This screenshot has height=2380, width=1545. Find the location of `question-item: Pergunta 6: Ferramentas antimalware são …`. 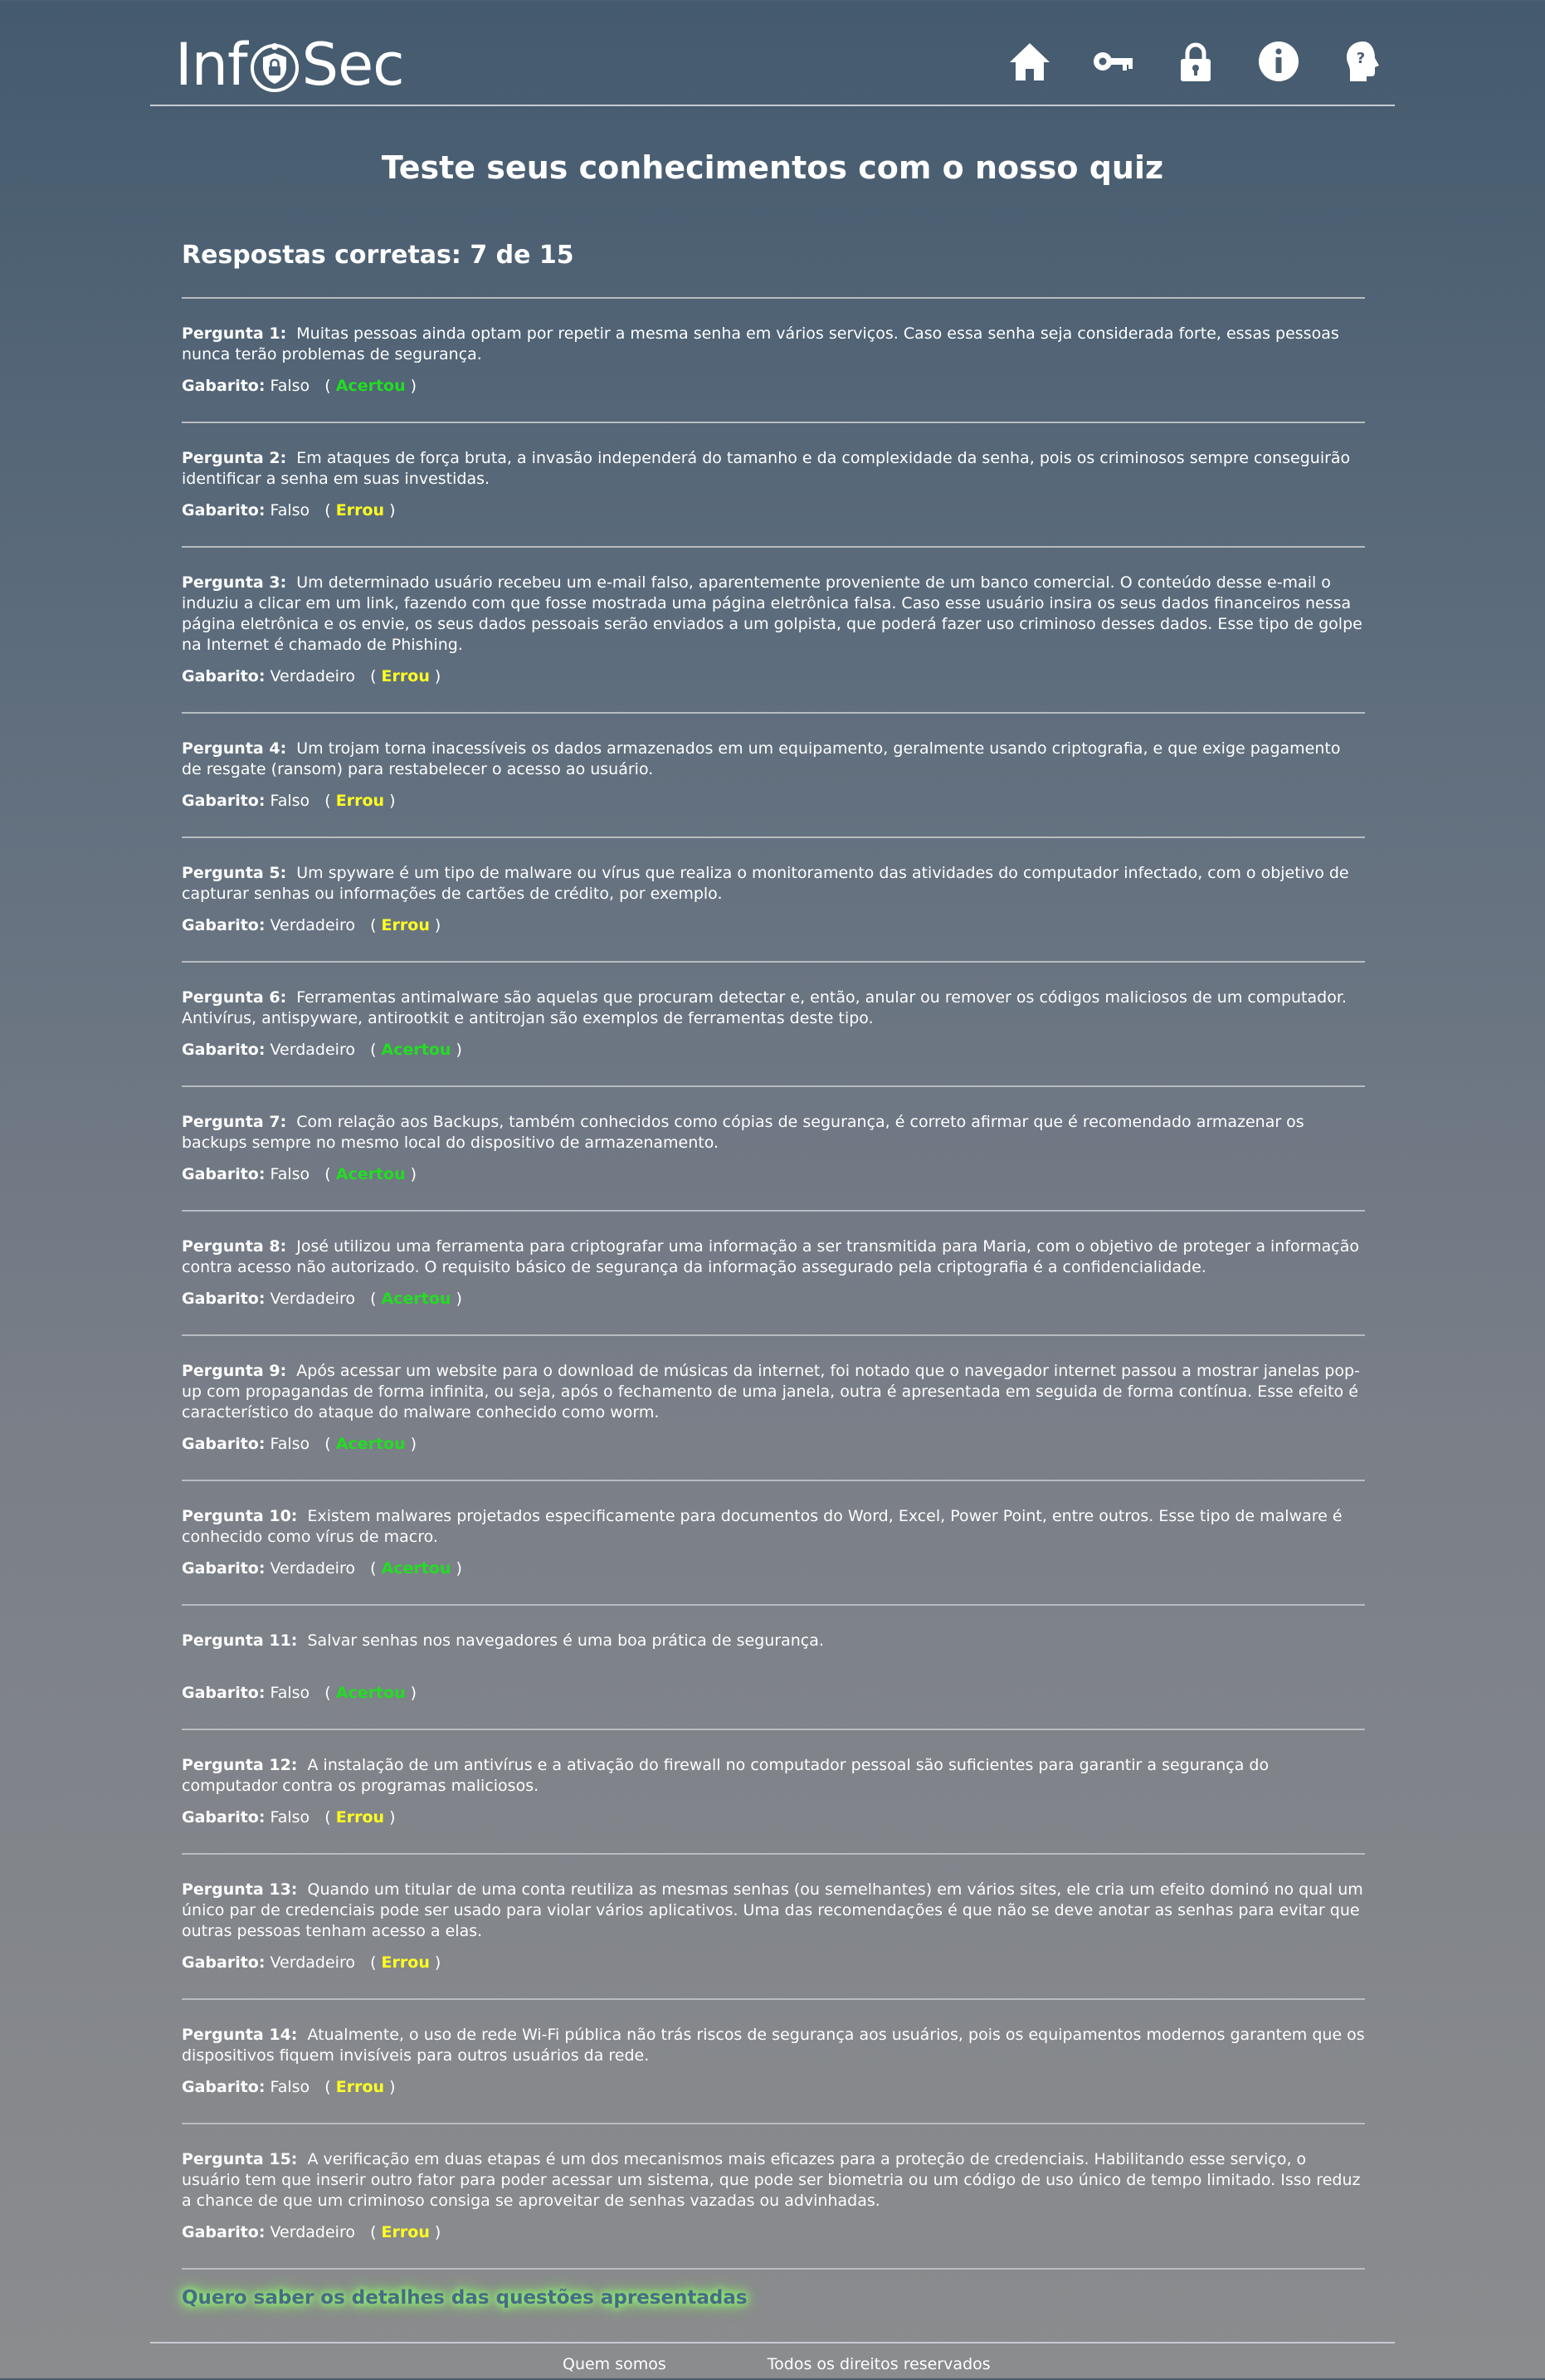

question-item: Pergunta 6: Ferramentas antimalware são … is located at coordinates (773, 1023).